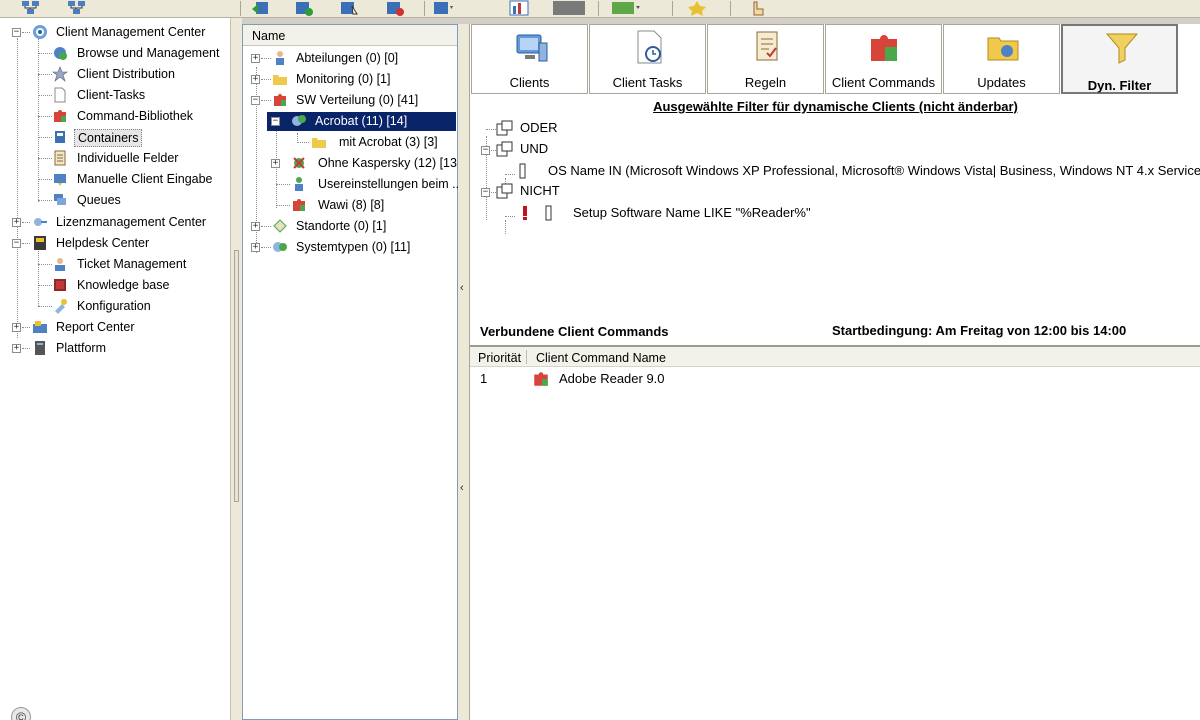 The height and width of the screenshot is (720, 1200). I want to click on tree-item-sw-verteilung: − SW Verteilung (0) [41], so click(350, 100).